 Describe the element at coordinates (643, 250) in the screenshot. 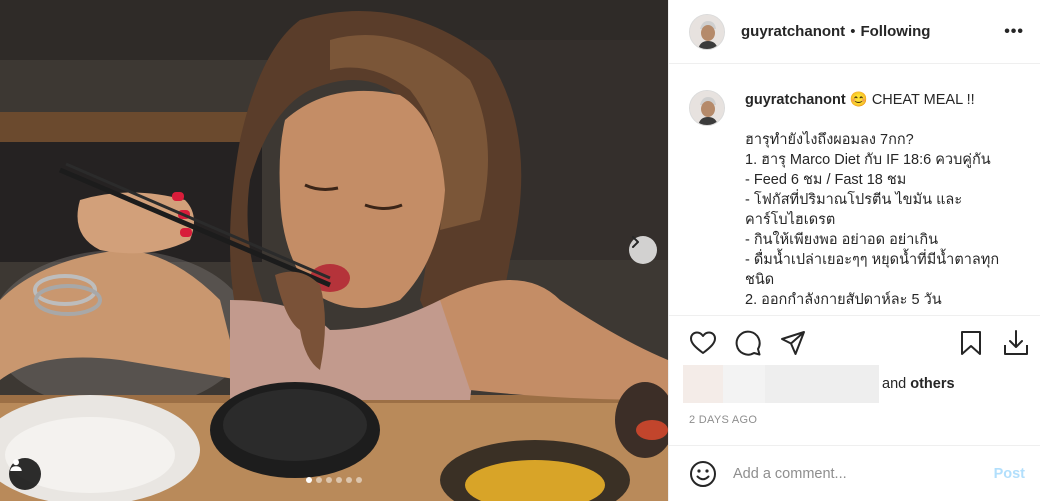

I see `carousel-next-button` at that location.